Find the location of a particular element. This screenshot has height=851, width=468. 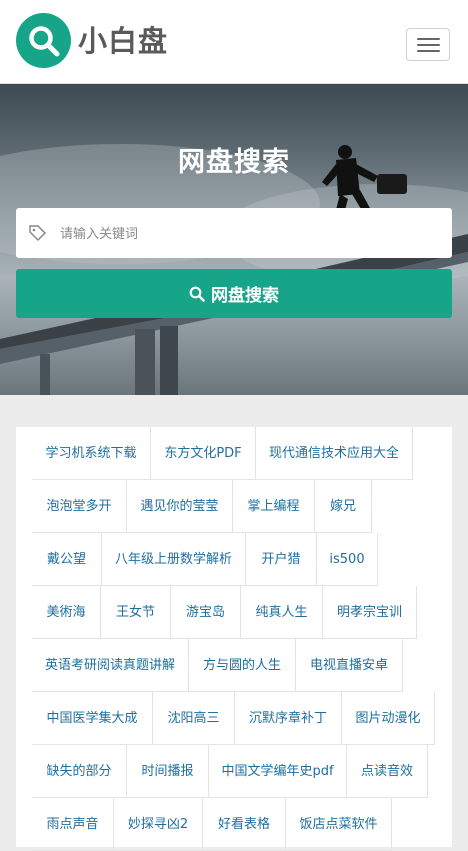

search-box is located at coordinates (234, 234).